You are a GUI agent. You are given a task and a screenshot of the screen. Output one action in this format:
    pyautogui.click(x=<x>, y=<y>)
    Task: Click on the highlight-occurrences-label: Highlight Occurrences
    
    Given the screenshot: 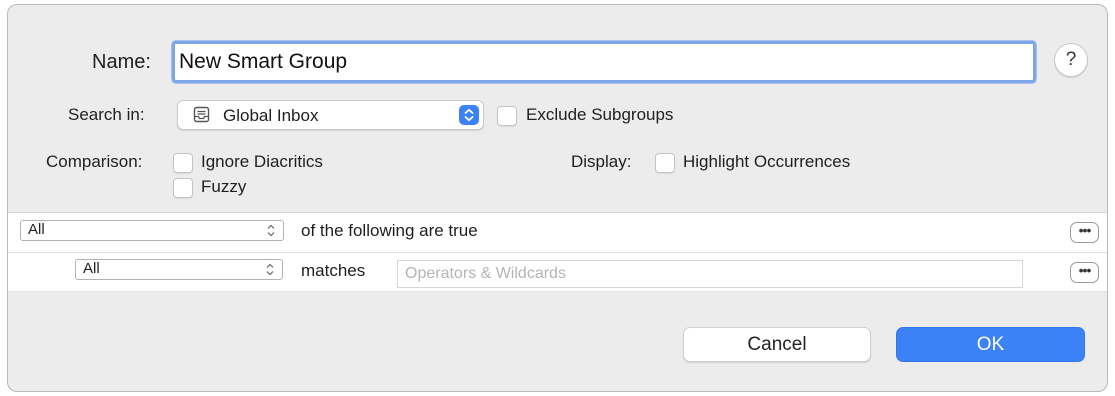 What is the action you would take?
    pyautogui.click(x=767, y=161)
    